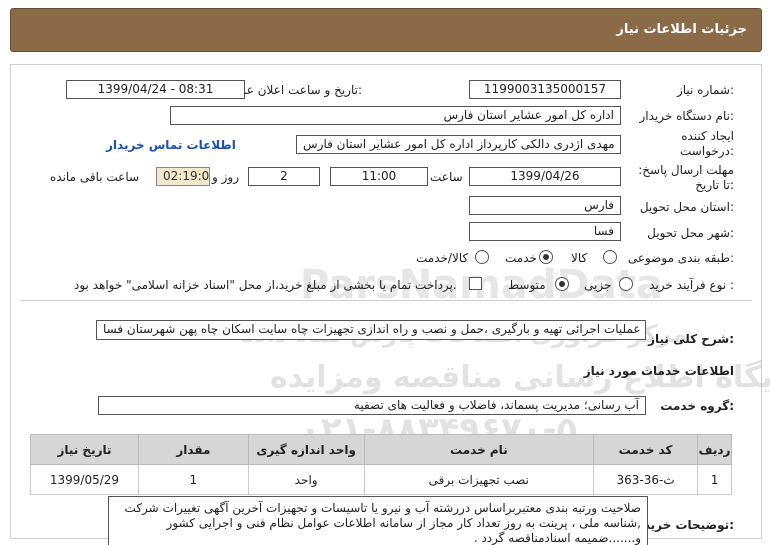 The image size is (770, 545). I want to click on remaining-time-field: 02:19:00, so click(183, 176).